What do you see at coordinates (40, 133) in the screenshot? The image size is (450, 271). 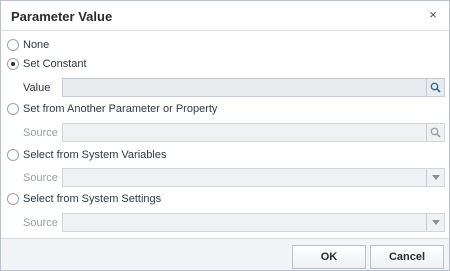 I see `source-parameter-label: Source` at bounding box center [40, 133].